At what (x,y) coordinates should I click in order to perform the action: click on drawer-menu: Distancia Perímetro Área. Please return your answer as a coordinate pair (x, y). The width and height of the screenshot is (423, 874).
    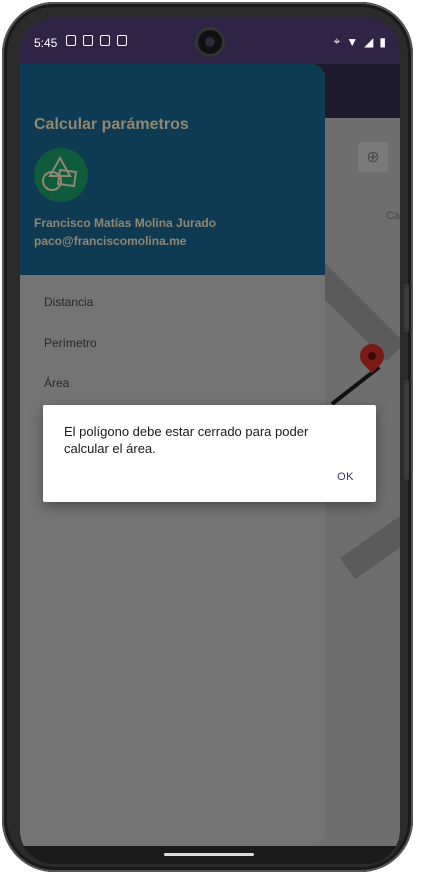
    Looking at the image, I should click on (172, 343).